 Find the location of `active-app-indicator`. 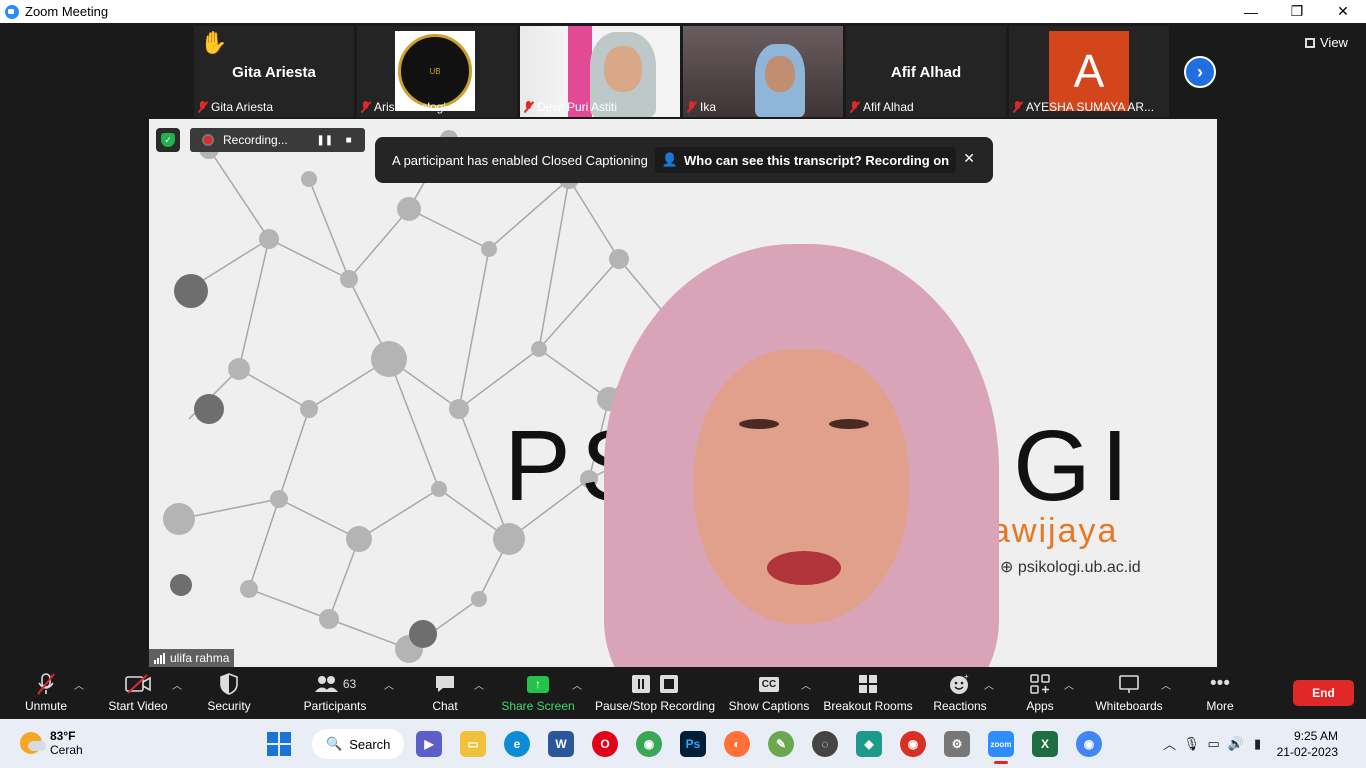

active-app-indicator is located at coordinates (1001, 762).